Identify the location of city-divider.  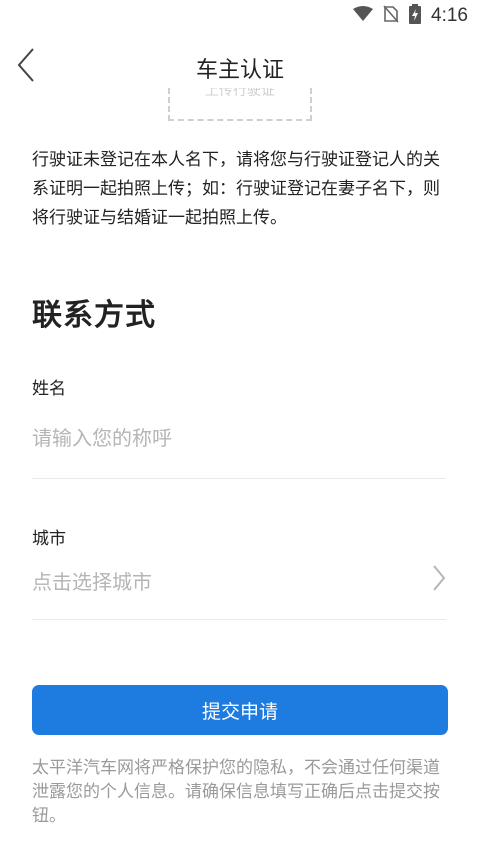
(239, 619).